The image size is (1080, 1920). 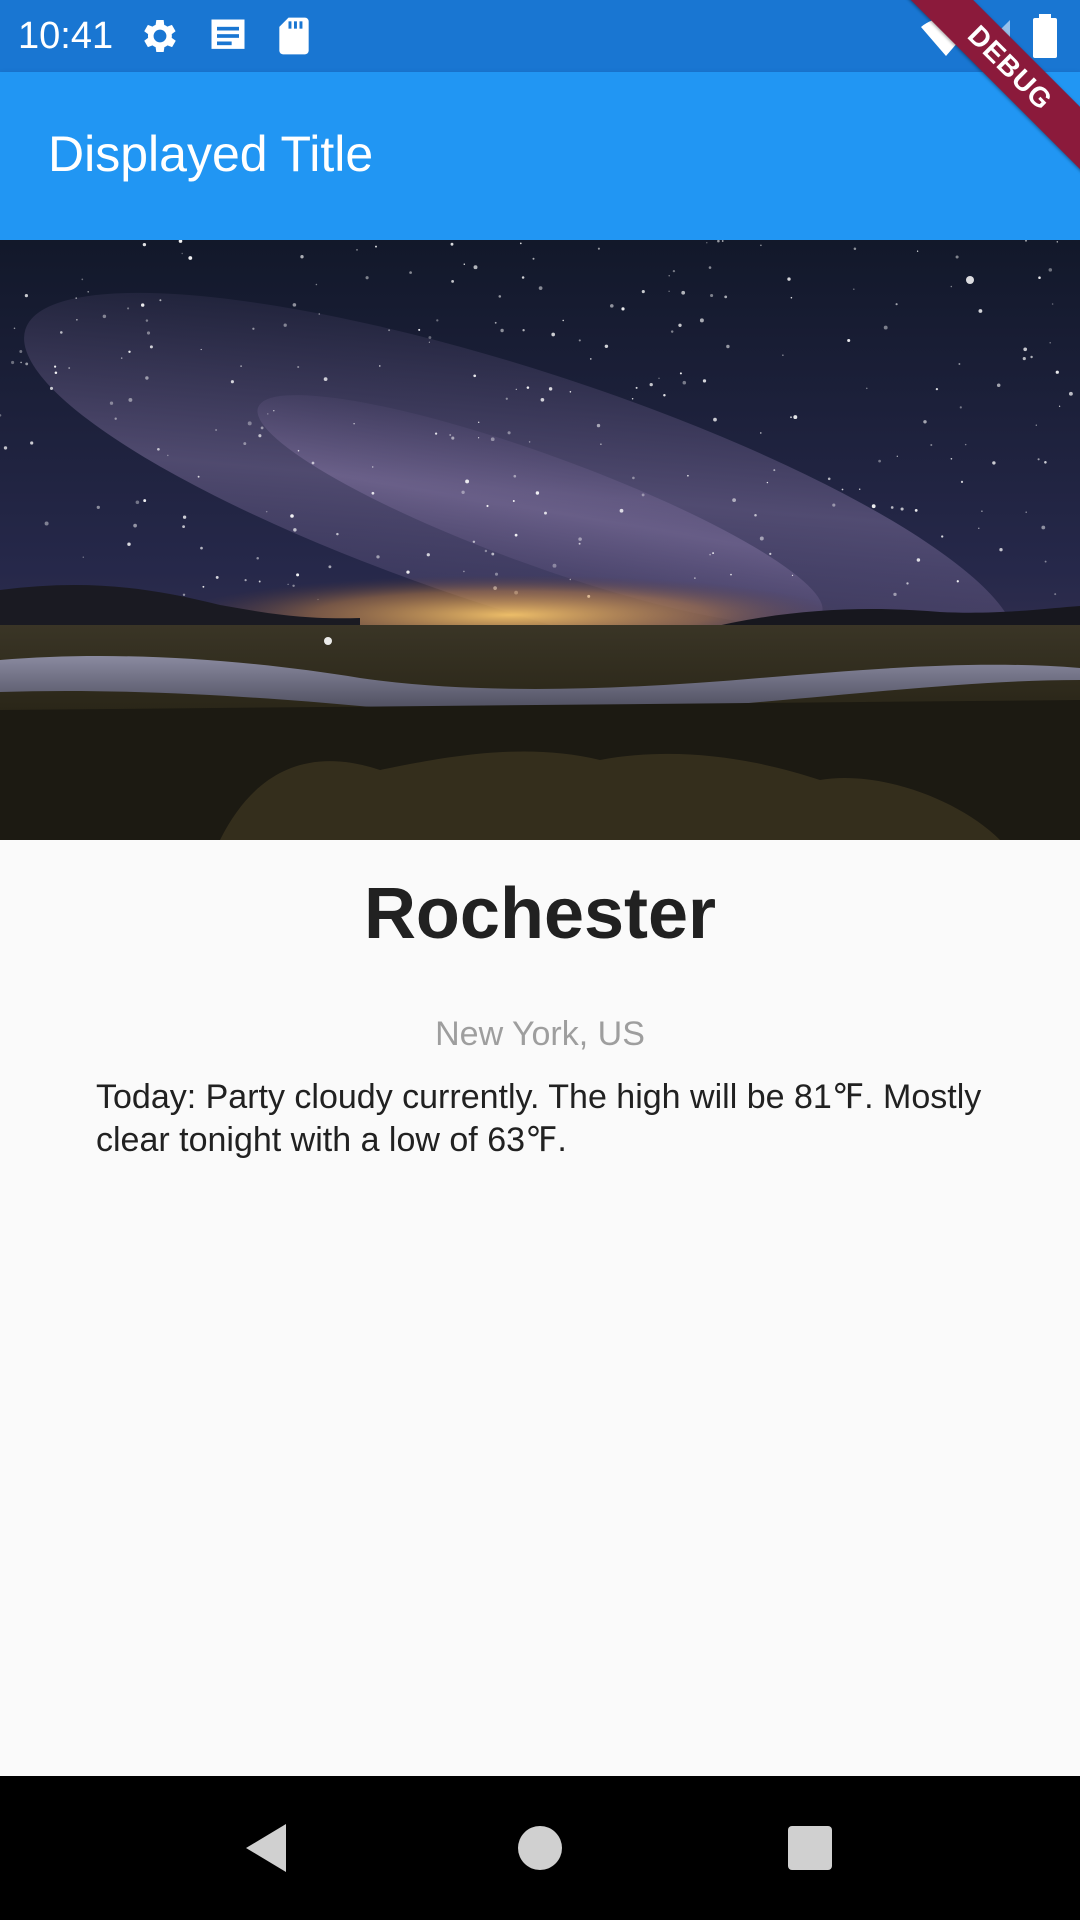 I want to click on region-label: New York, US, so click(x=540, y=1034).